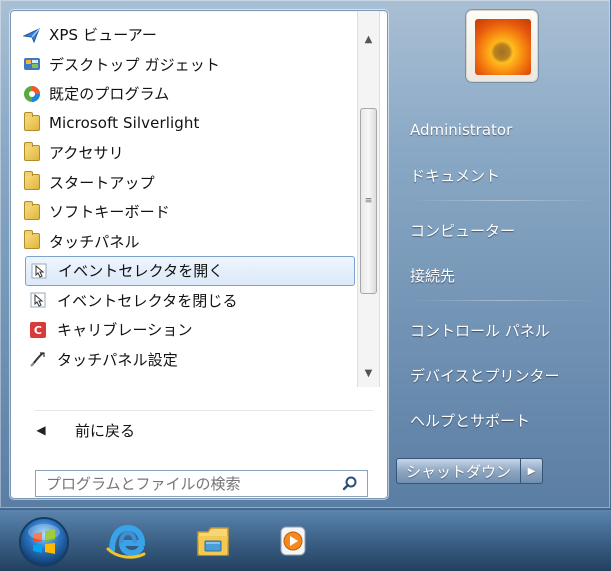  I want to click on svg-text: C, so click(38, 330).